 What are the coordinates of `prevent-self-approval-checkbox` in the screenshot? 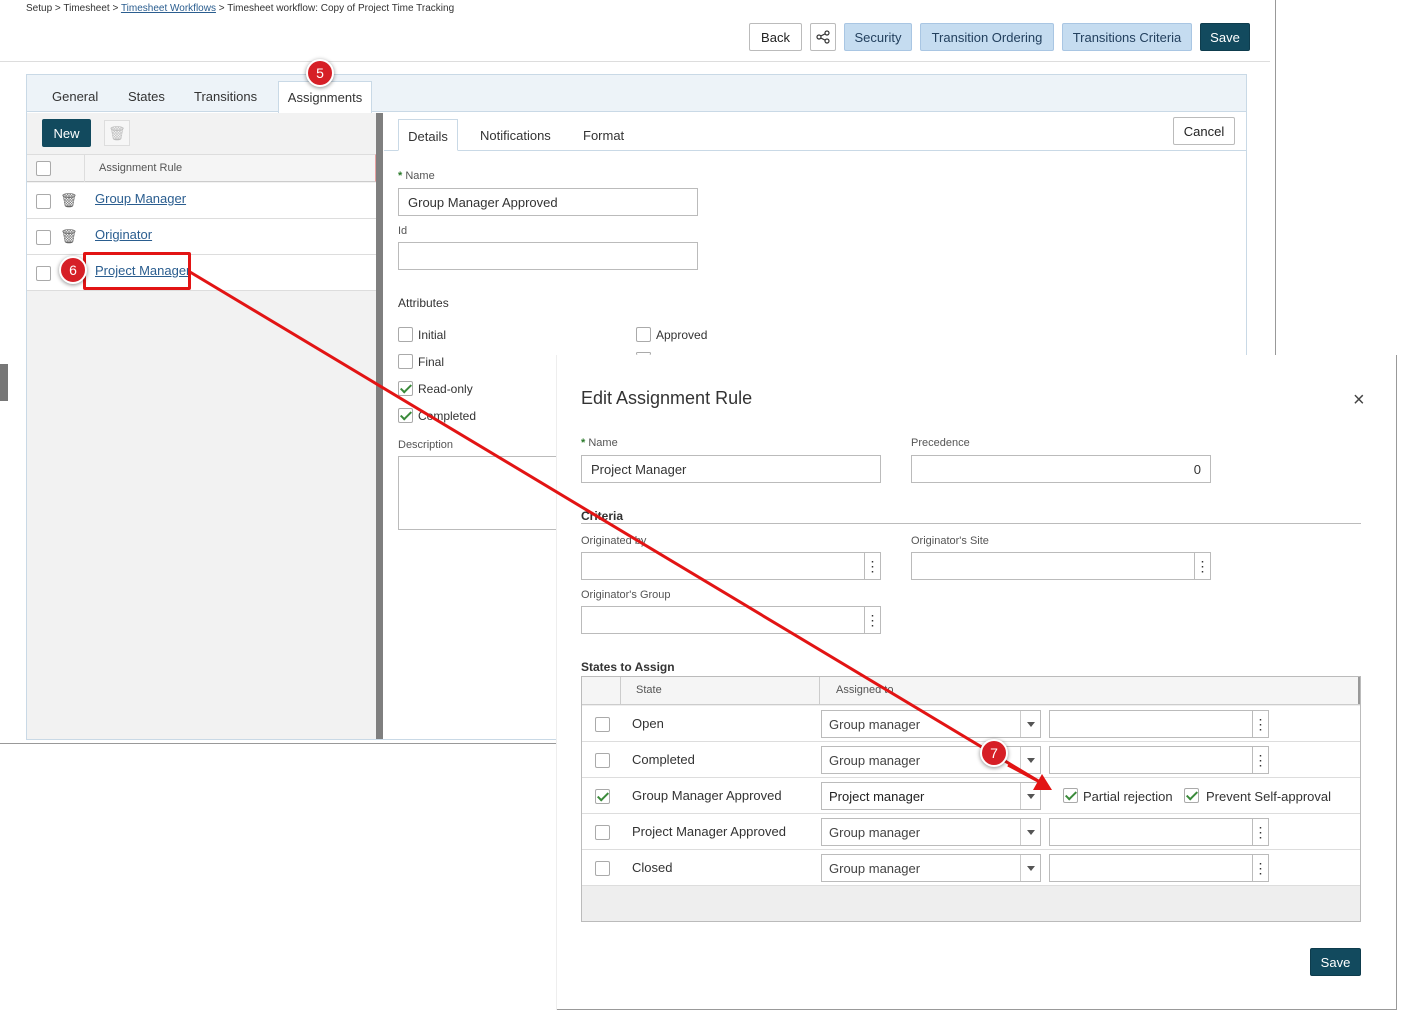 It's located at (1191, 795).